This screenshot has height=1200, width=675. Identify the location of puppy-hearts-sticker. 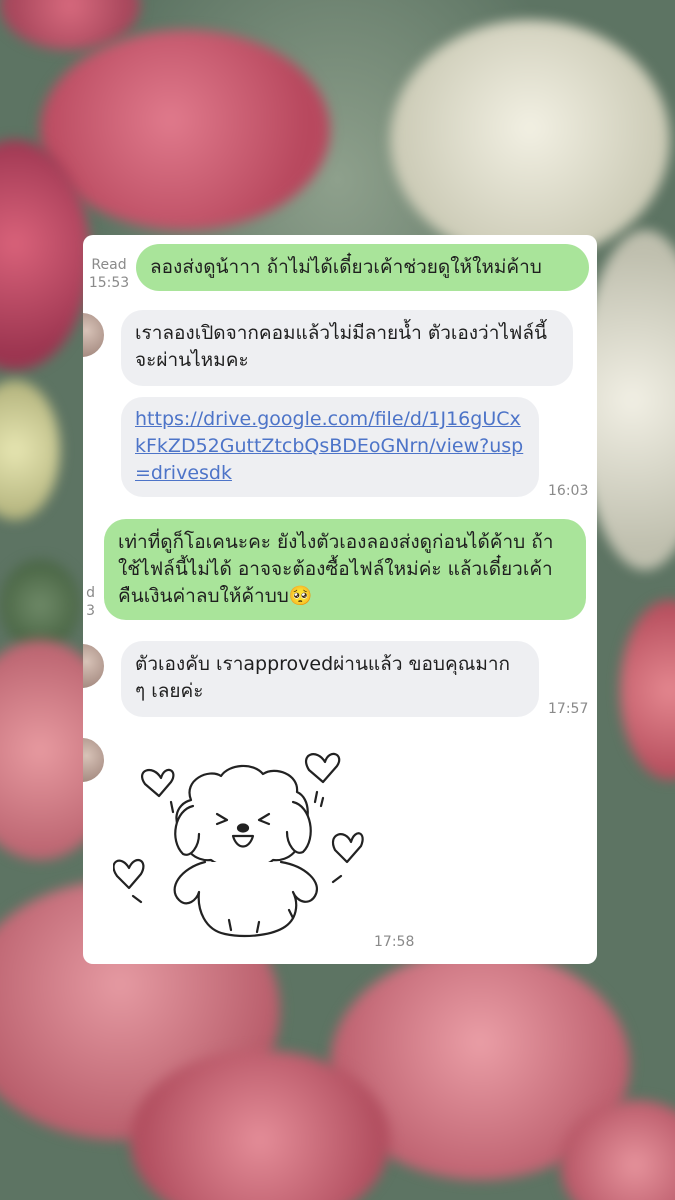
(242, 840).